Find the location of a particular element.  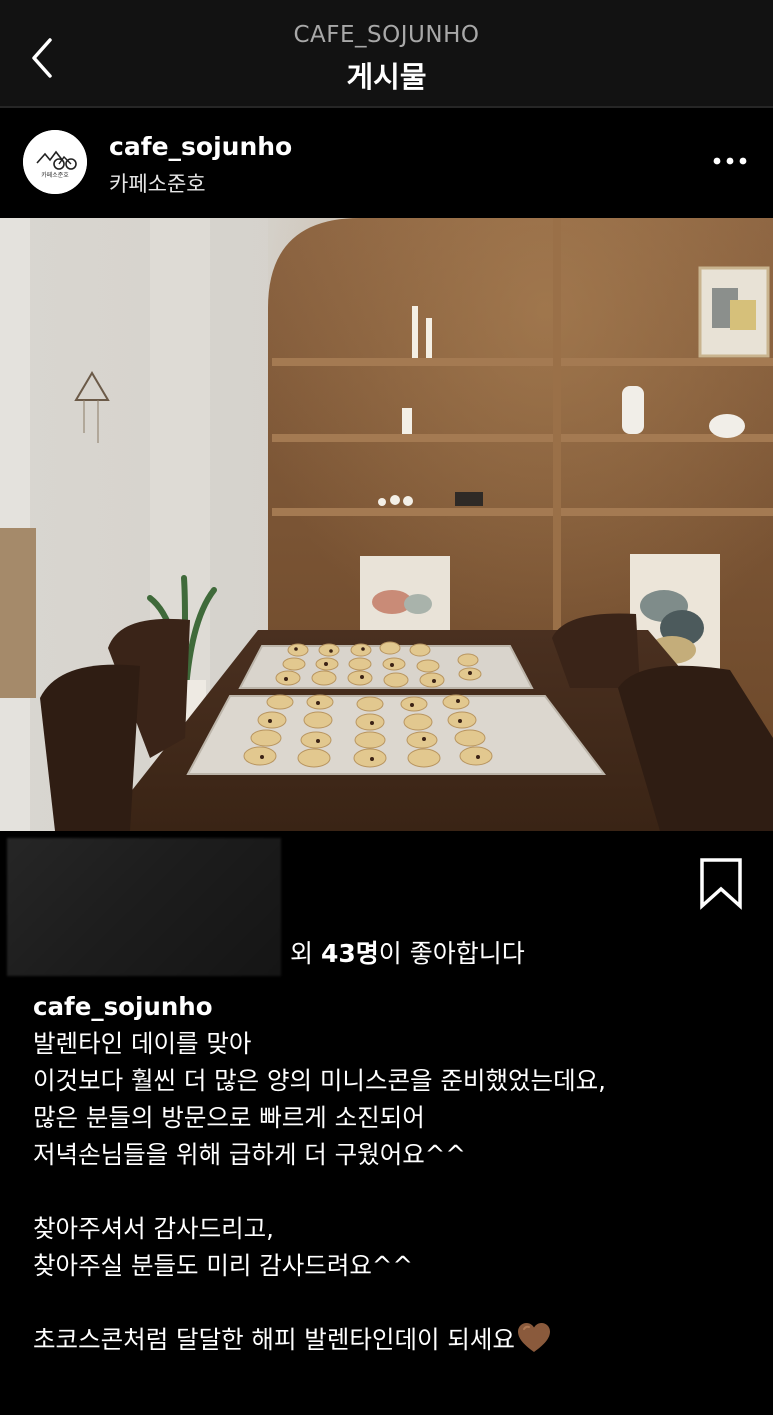

likes-count: 외 43명이 좋아합니다 is located at coordinates (407, 952).